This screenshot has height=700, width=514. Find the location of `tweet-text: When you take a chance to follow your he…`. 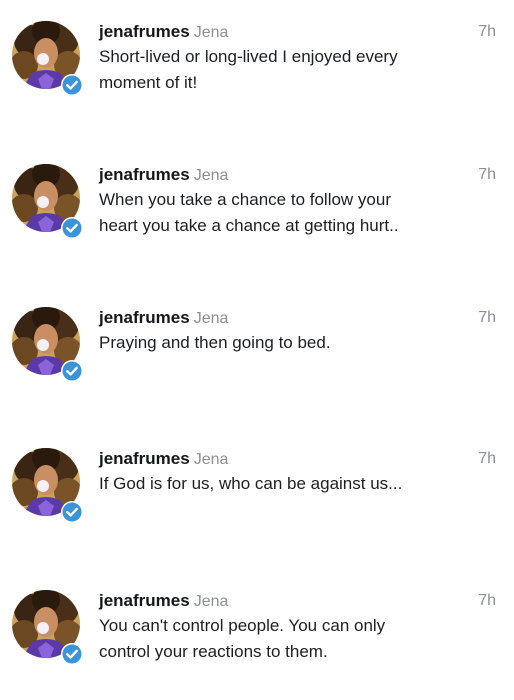

tweet-text: When you take a chance to follow your he… is located at coordinates (296, 213).